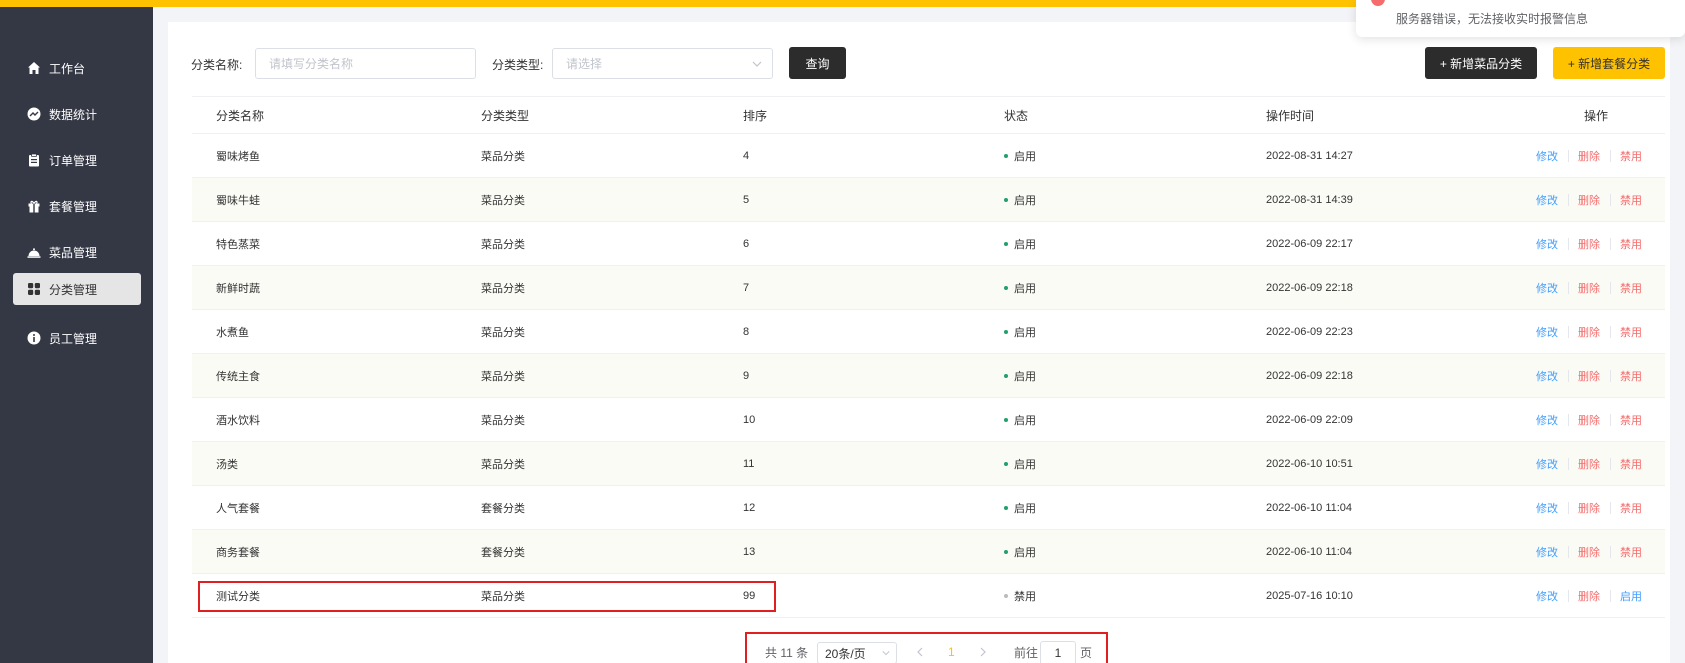 This screenshot has height=663, width=1685. What do you see at coordinates (1609, 63) in the screenshot?
I see `add-setmeal-category-button: + 新增套餐分类` at bounding box center [1609, 63].